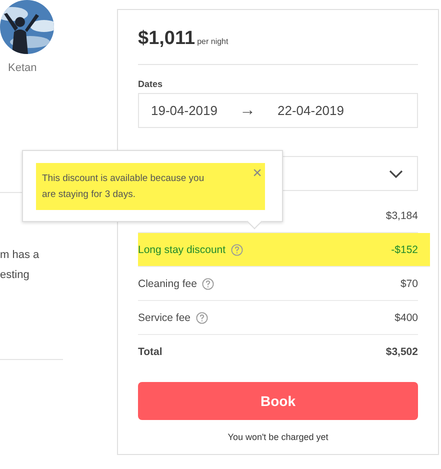  I want to click on row-label: Long stay discount, so click(182, 250).